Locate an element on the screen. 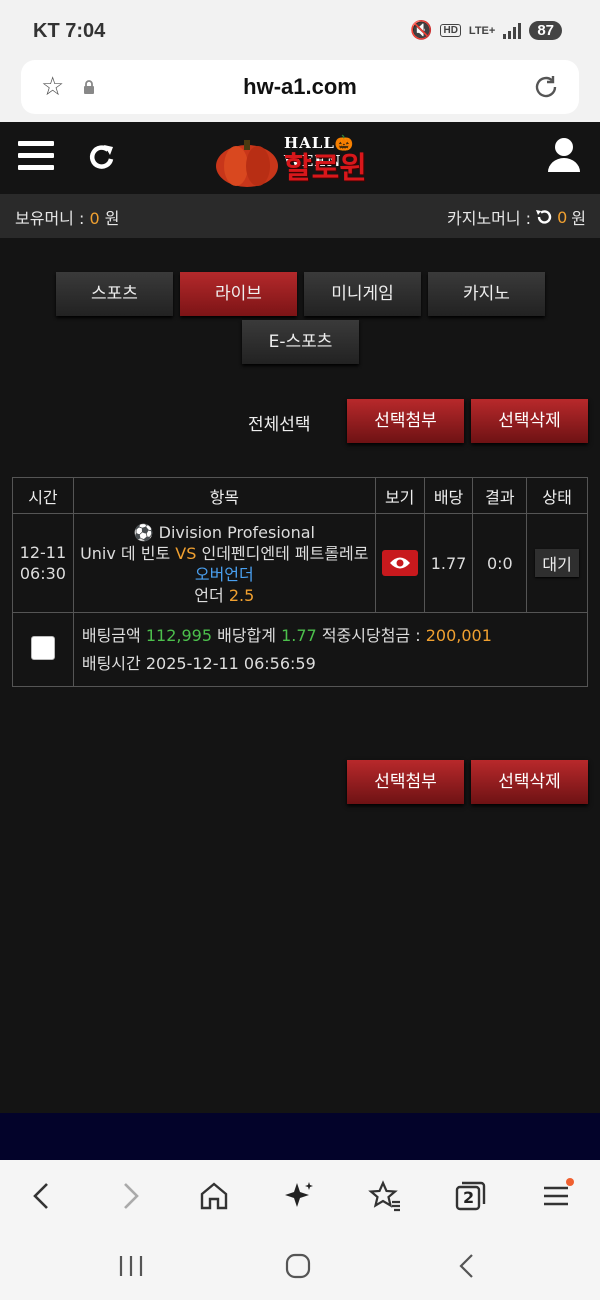  total-odds-value: 1.77 is located at coordinates (299, 635).